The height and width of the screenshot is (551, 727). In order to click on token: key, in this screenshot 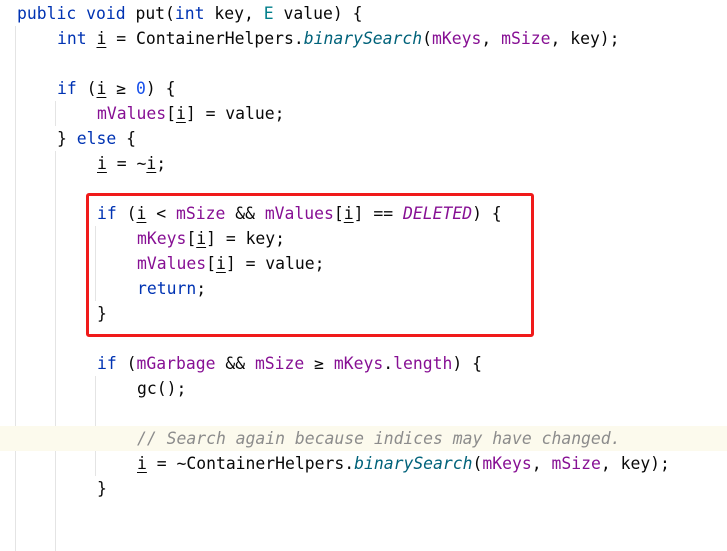, I will do `click(234, 13)`.